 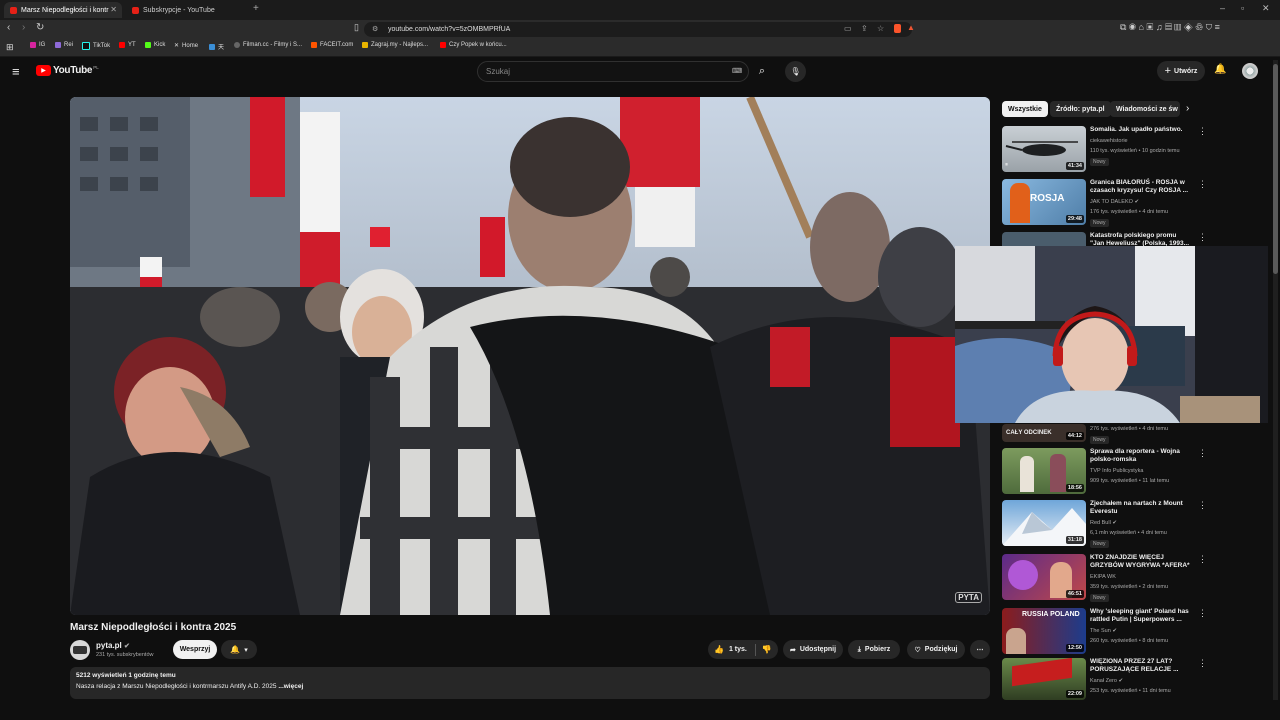 I want to click on support-button: Wesprzyj, so click(x=195, y=649).